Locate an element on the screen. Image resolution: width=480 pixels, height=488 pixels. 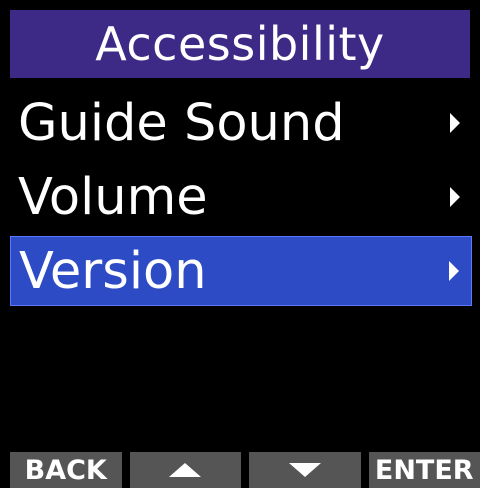
back-button-label: BACK is located at coordinates (65, 470).